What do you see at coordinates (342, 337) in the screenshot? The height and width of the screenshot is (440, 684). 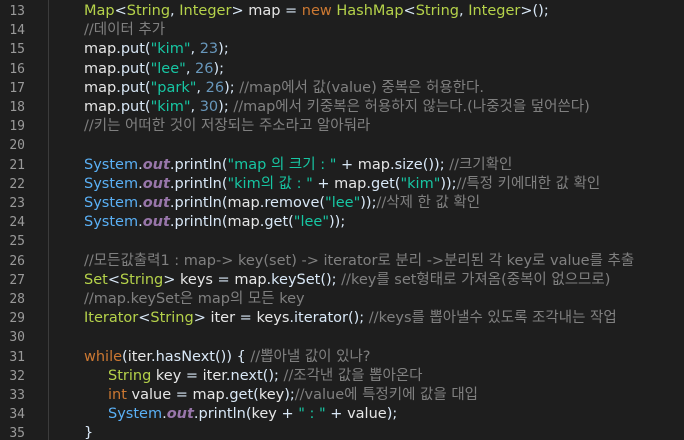 I see `code-line: 30` at bounding box center [342, 337].